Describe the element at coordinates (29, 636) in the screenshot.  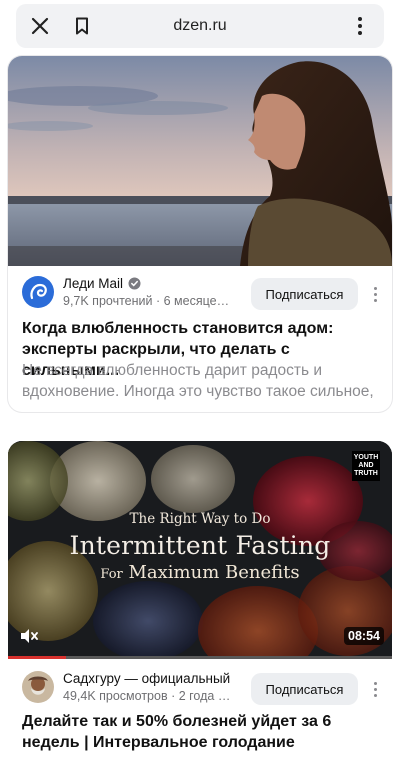
I see `mute-icon` at that location.